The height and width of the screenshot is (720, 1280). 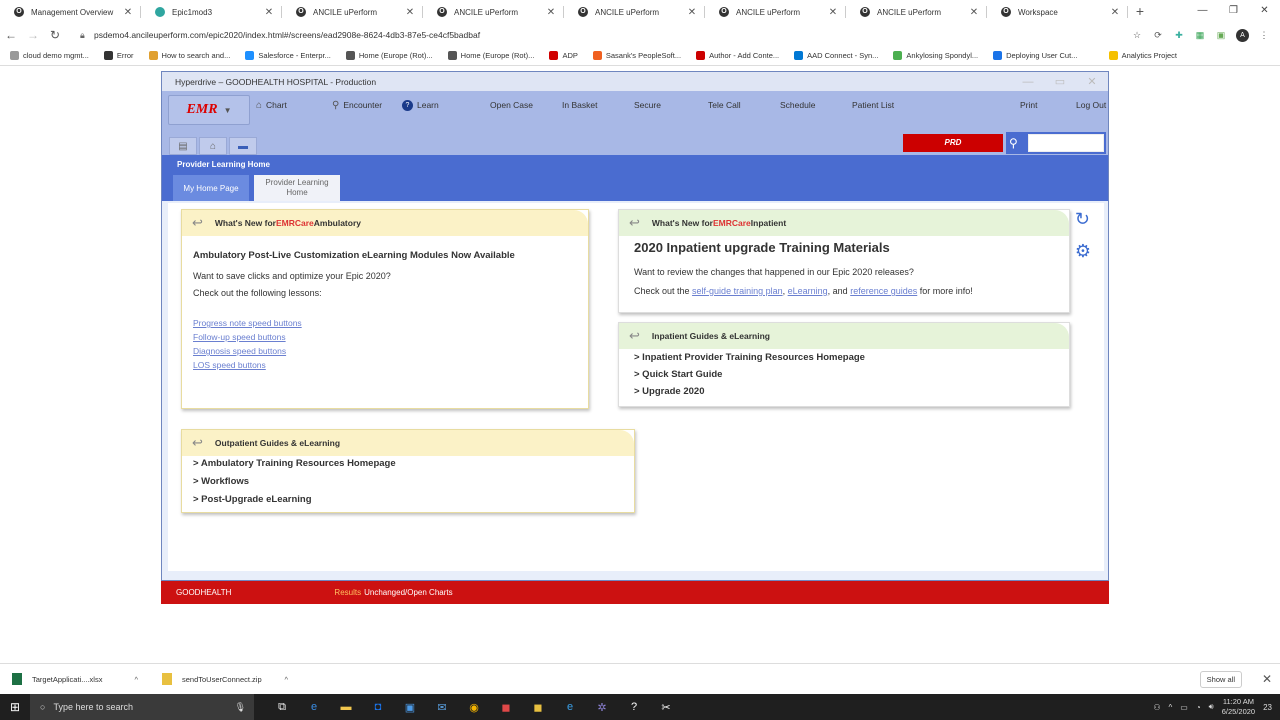 What do you see at coordinates (1242, 35) in the screenshot?
I see `profile-avatar: A` at bounding box center [1242, 35].